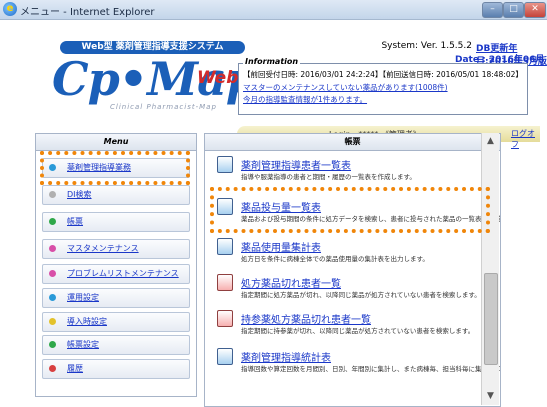  I want to click on menu-item-reports: 帳票, so click(116, 222).